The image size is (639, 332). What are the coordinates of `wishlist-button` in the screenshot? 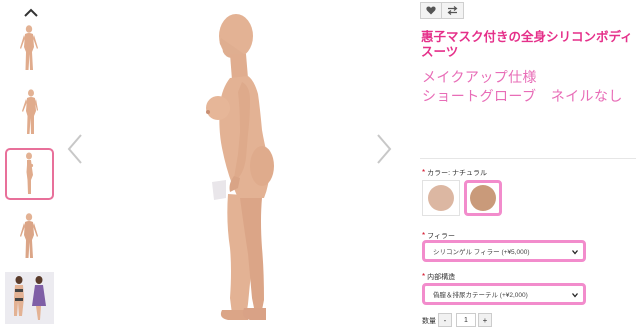 It's located at (431, 10).